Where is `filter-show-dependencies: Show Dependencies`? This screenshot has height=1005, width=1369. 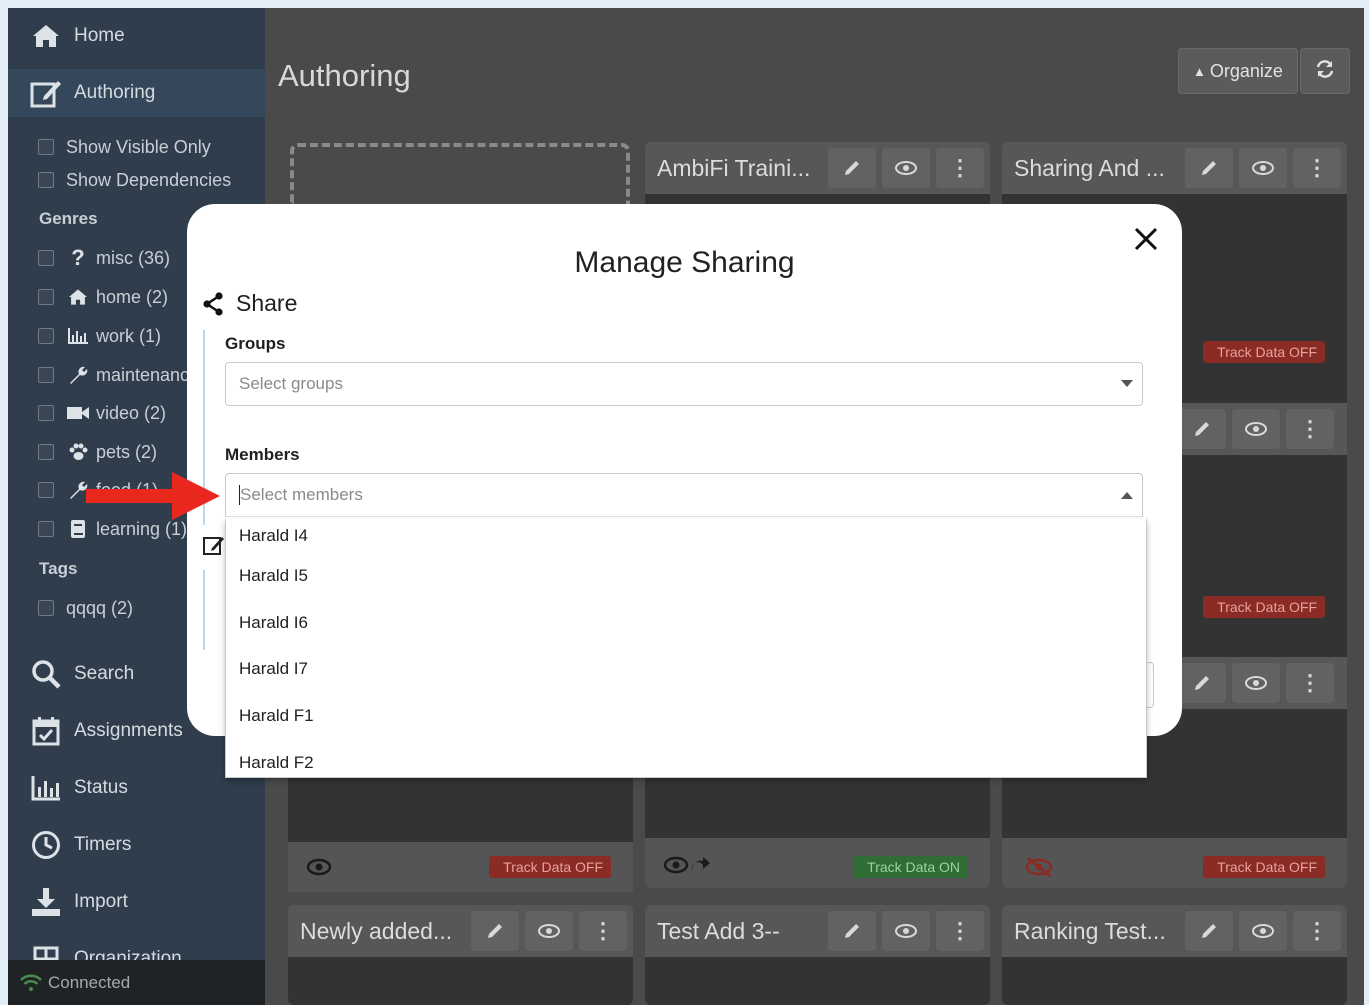 filter-show-dependencies: Show Dependencies is located at coordinates (134, 180).